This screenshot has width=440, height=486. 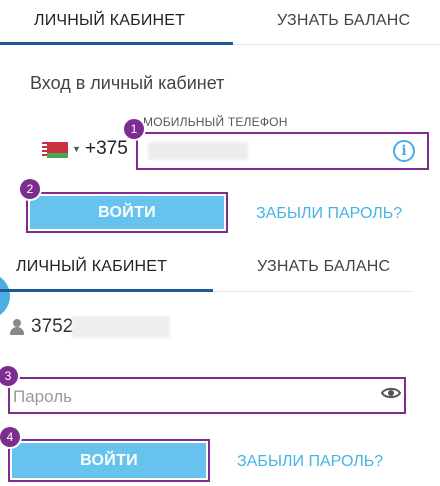 I want to click on eye-icon, so click(x=391, y=393).